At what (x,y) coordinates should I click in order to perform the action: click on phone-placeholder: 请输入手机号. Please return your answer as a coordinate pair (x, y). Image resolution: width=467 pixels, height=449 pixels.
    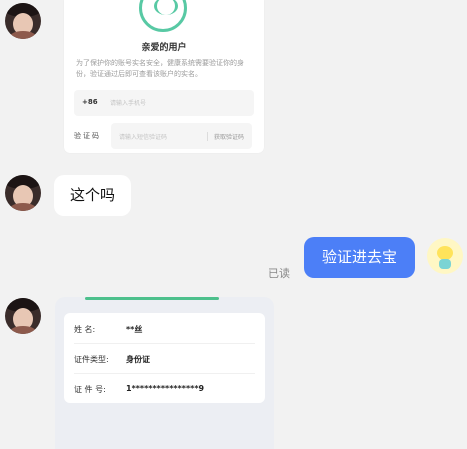
    Looking at the image, I should click on (128, 103).